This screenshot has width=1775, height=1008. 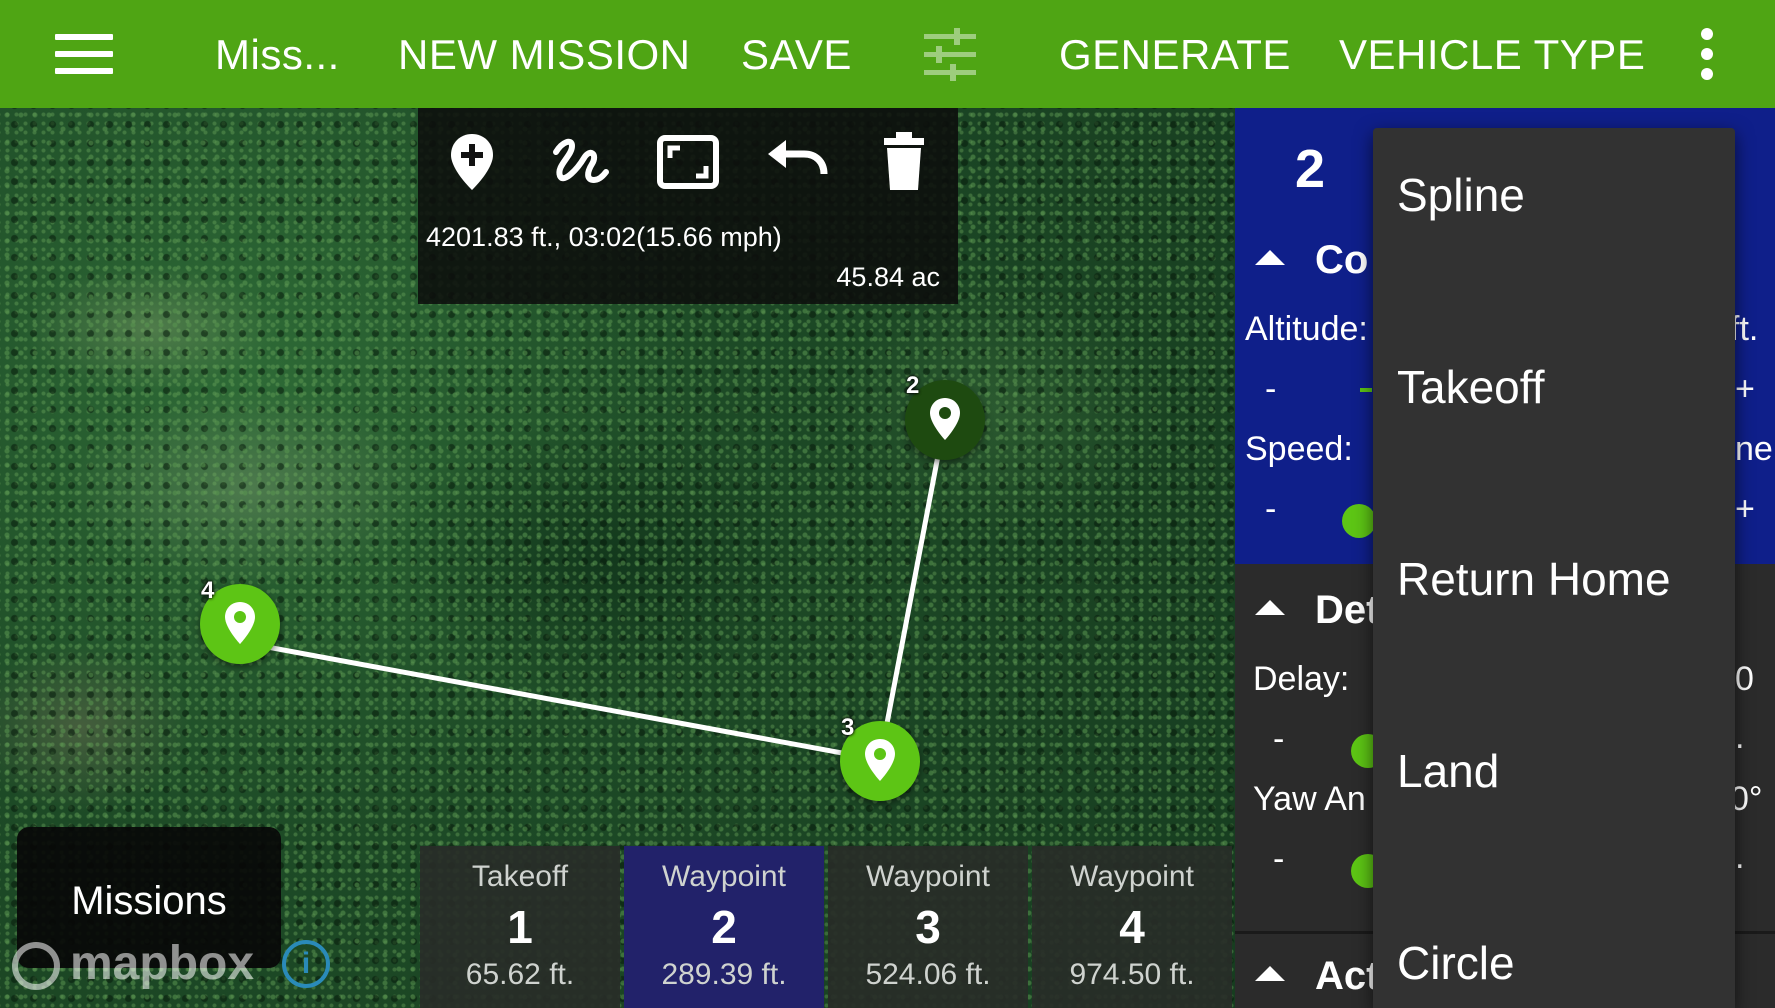 What do you see at coordinates (1739, 737) in the screenshot?
I see `delay-increment-button: .` at bounding box center [1739, 737].